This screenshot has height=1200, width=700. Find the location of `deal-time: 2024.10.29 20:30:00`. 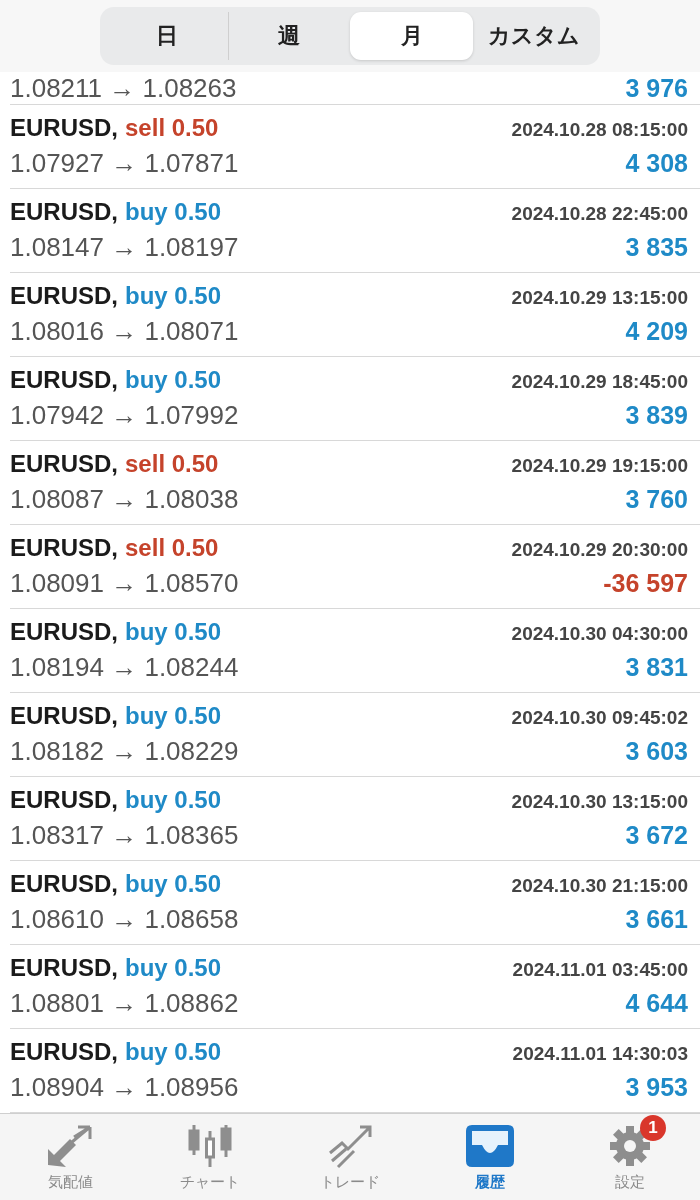

deal-time: 2024.10.29 20:30:00 is located at coordinates (599, 550).